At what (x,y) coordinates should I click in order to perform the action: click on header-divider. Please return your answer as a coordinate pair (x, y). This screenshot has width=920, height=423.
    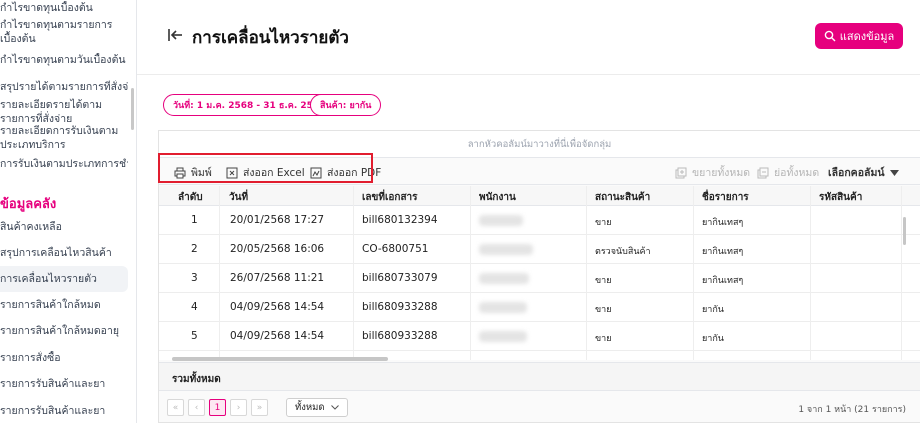
    Looking at the image, I should click on (528, 74).